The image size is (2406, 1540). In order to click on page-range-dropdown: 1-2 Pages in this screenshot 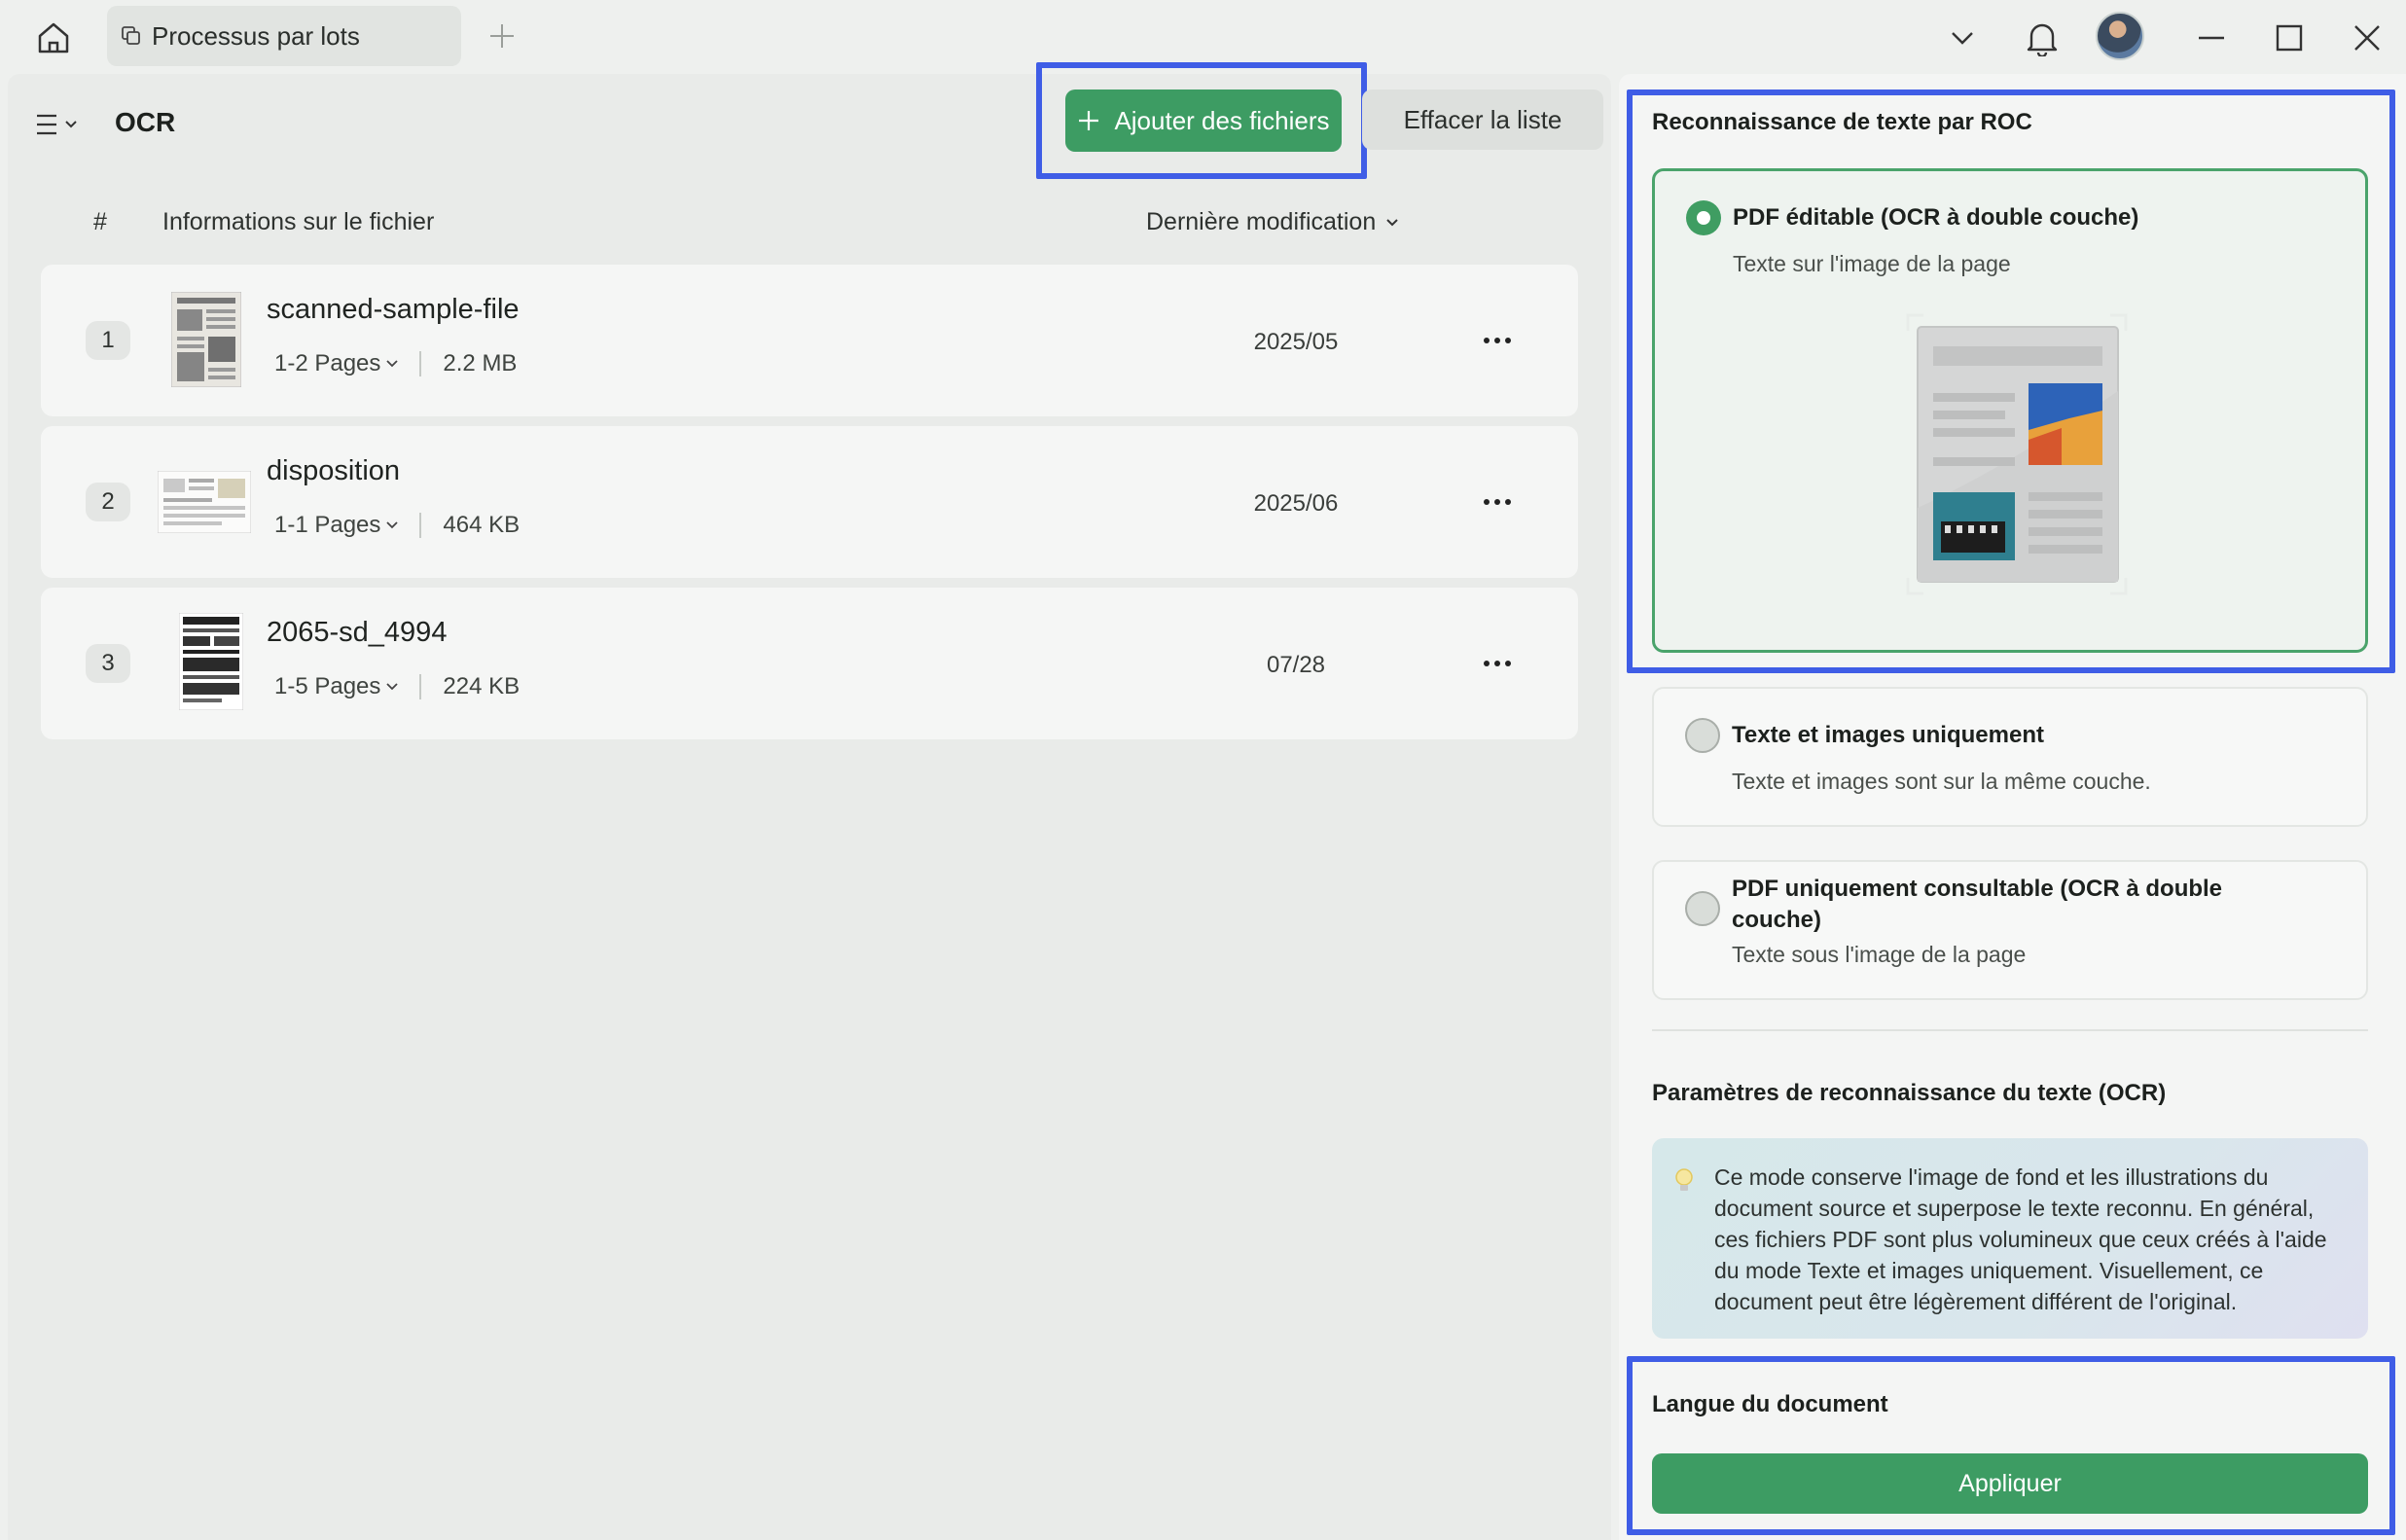, I will do `click(336, 363)`.